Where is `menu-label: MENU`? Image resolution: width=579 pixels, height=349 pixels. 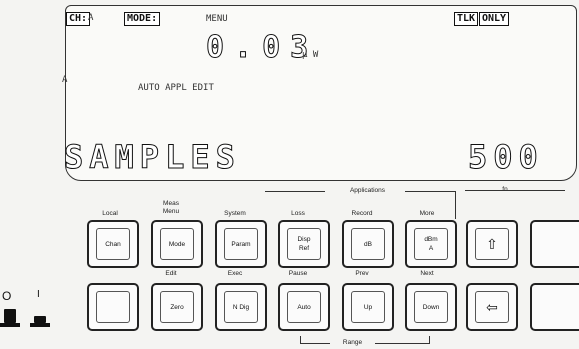
menu-label: MENU is located at coordinates (217, 19).